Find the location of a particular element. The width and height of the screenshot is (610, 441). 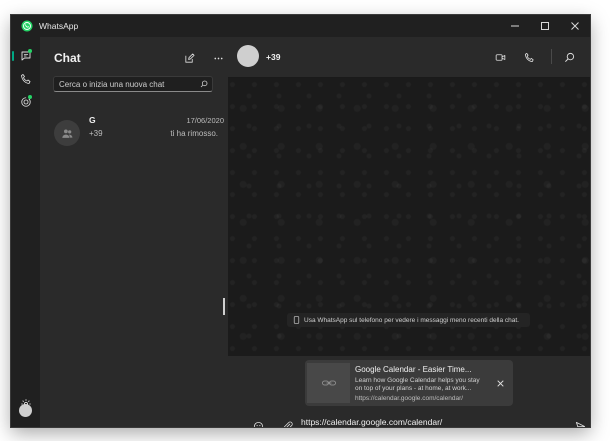

minimize-icon is located at coordinates (515, 26).